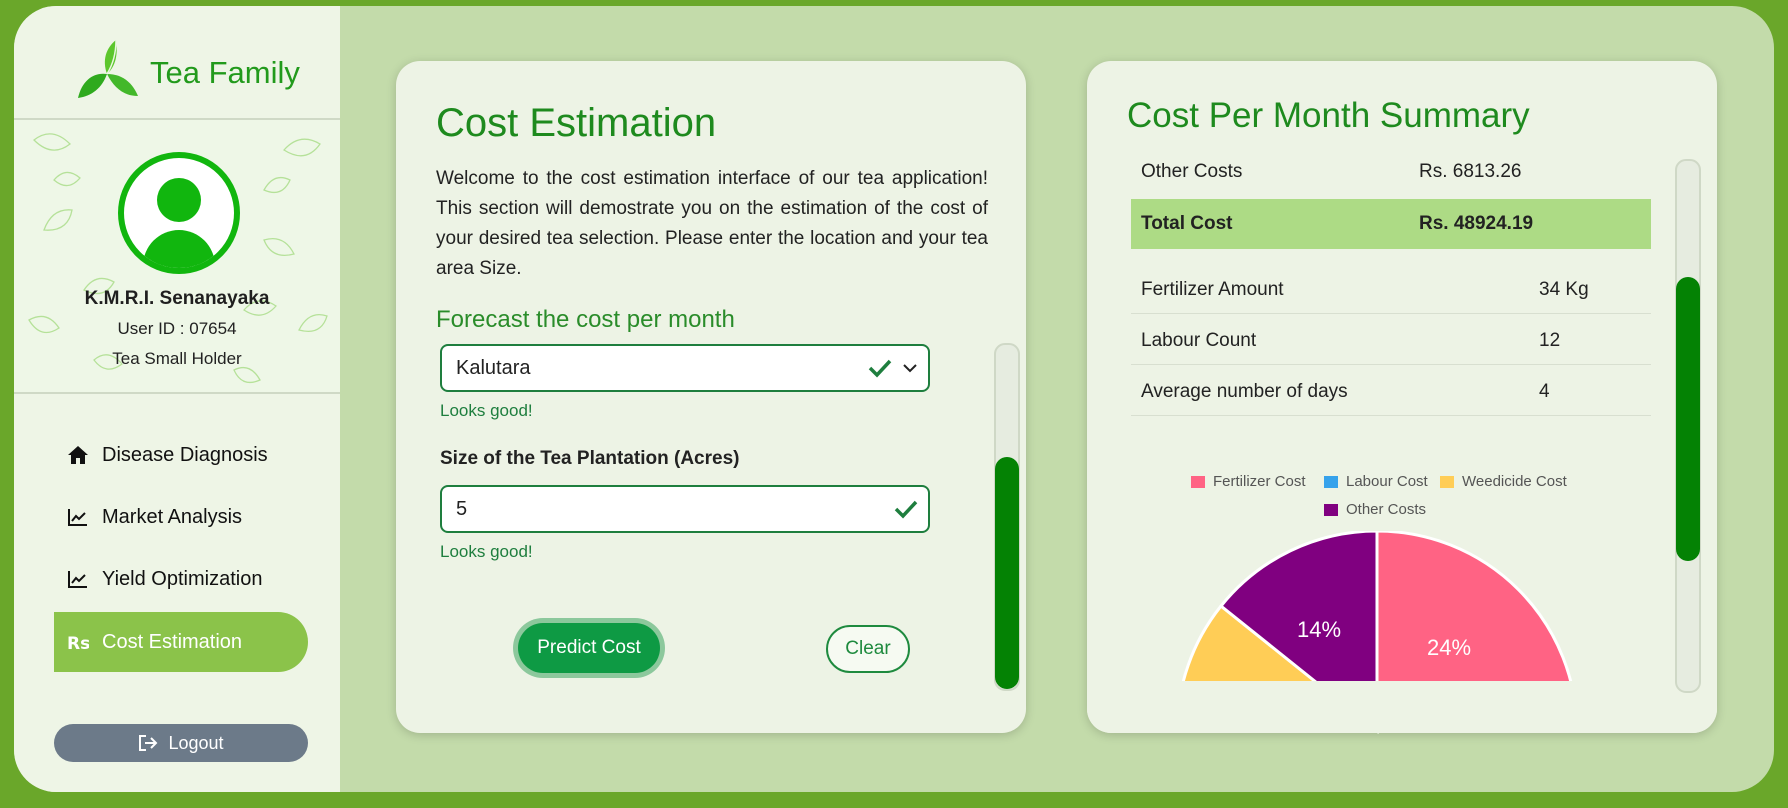 This screenshot has width=1788, height=808. Describe the element at coordinates (1391, 179) in the screenshot. I see `summary-row-other-costs: Other Costs Rs. 6813.26` at that location.